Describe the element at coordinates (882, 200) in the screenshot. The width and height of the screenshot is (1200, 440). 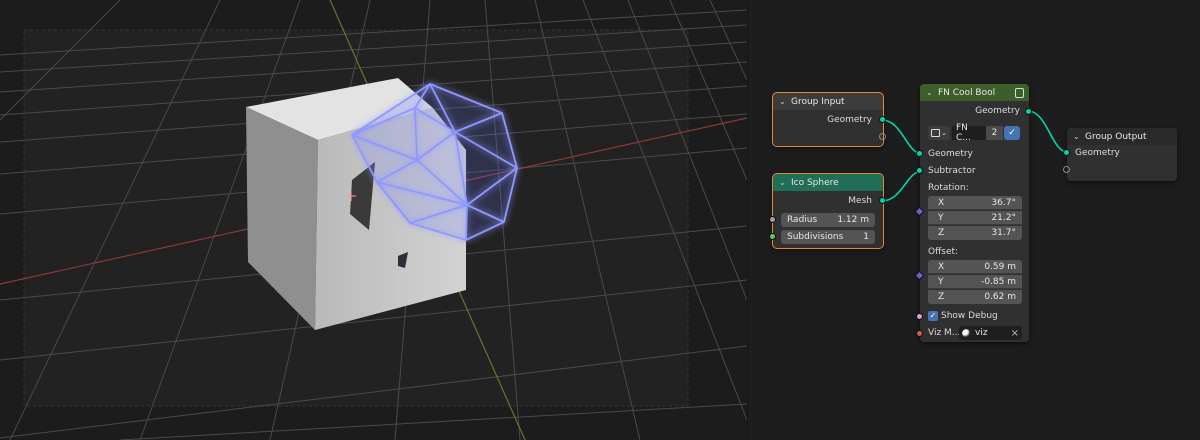
I see `socket-mesh-out` at that location.